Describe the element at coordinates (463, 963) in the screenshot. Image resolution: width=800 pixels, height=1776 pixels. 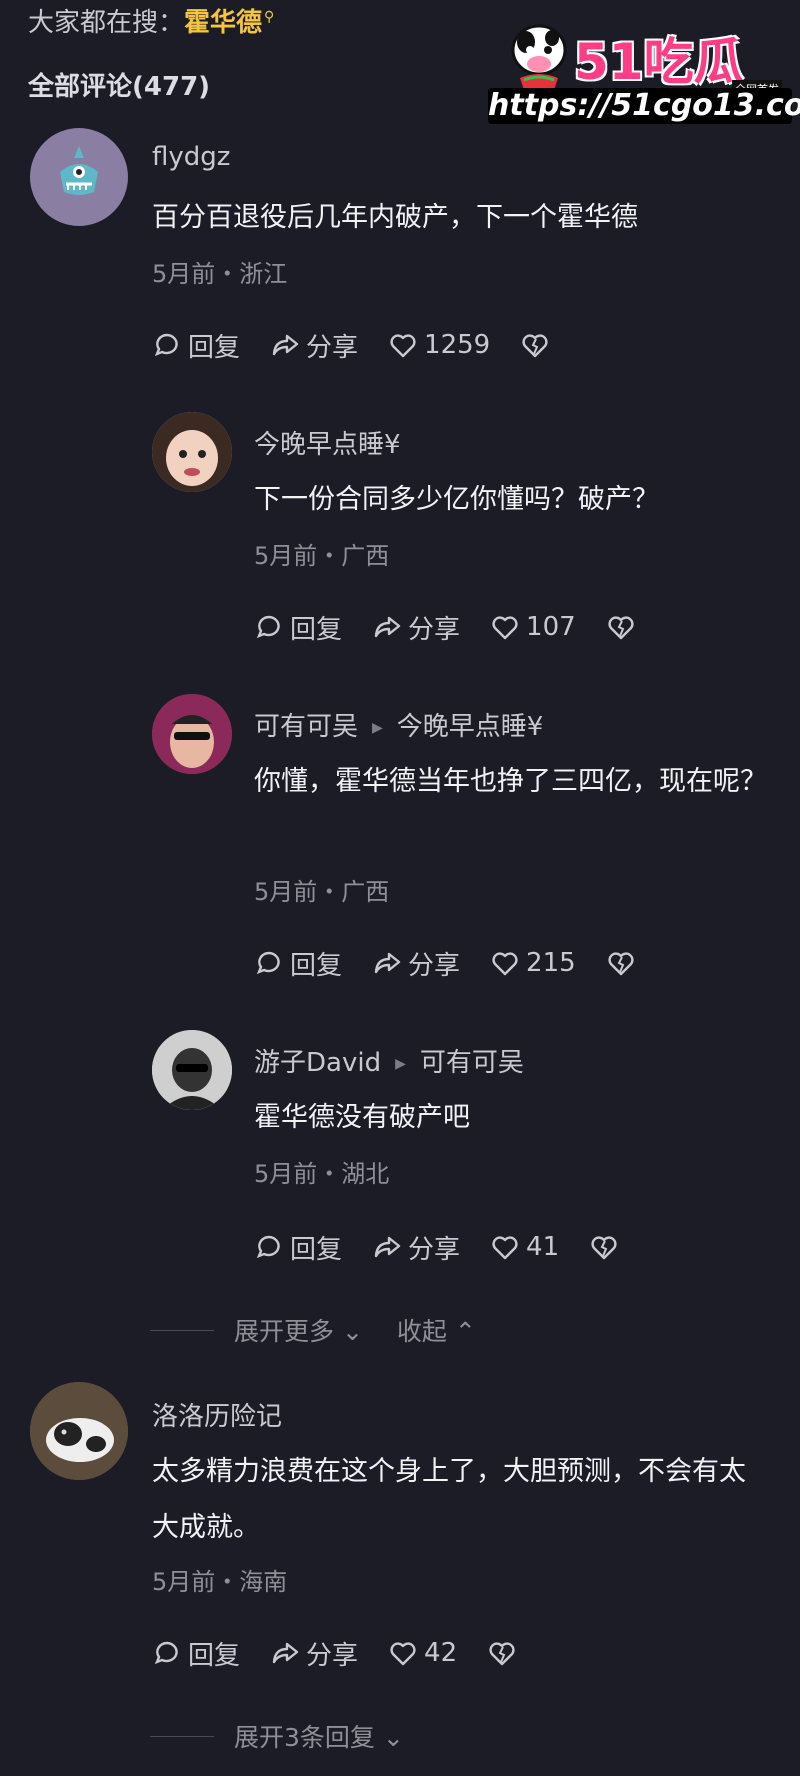
I see `comment-actions: 回复 分享 215` at that location.